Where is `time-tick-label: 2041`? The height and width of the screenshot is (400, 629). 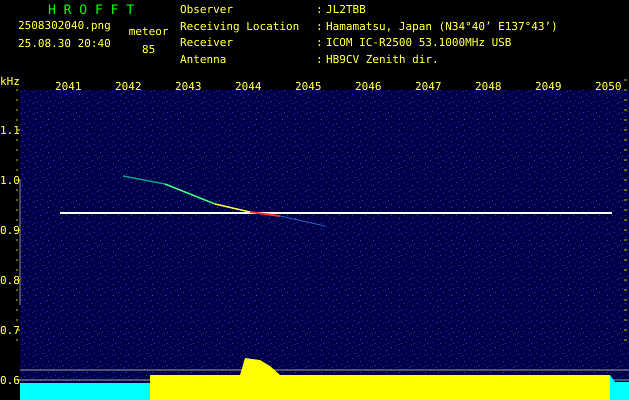 time-tick-label: 2041 is located at coordinates (68, 86).